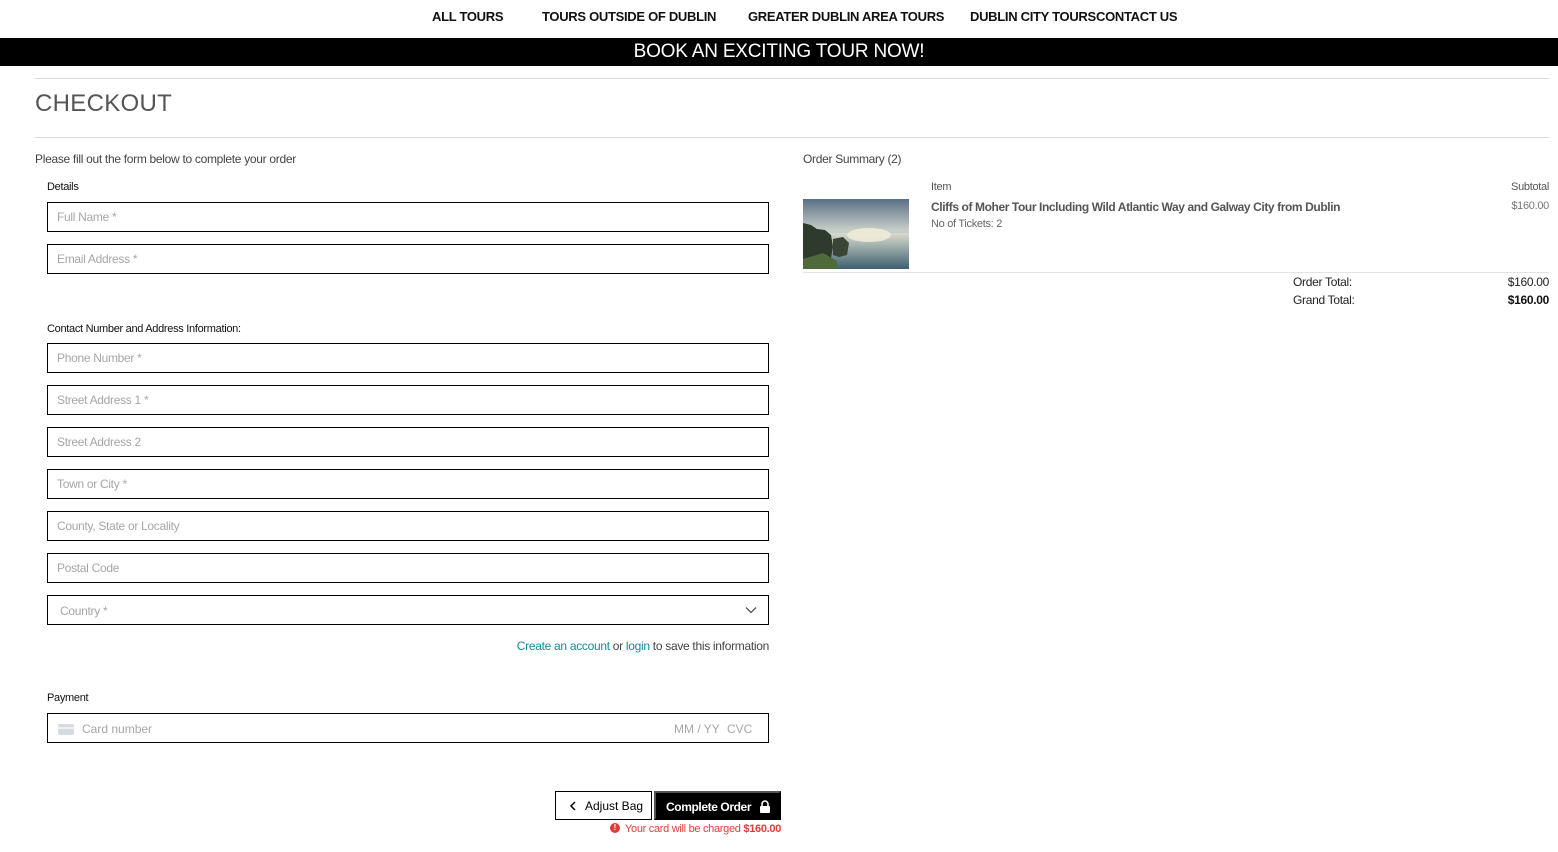  Describe the element at coordinates (629, 16) in the screenshot. I see `nav-tours-outside-dublin: TOURS OUTSIDE OF DUBLIN` at that location.